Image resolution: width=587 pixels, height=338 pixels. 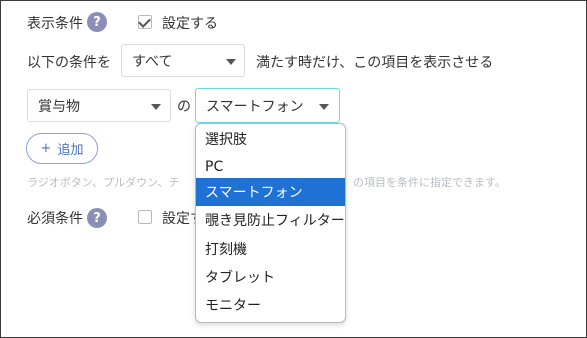 I want to click on rule-value-selected: スマートフォン, so click(x=255, y=106).